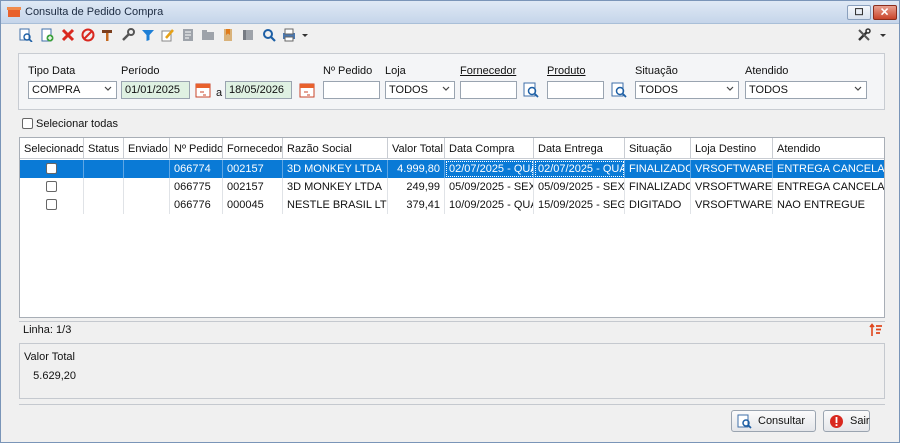  Describe the element at coordinates (531, 90) in the screenshot. I see `fornecedor-search-icon` at that location.